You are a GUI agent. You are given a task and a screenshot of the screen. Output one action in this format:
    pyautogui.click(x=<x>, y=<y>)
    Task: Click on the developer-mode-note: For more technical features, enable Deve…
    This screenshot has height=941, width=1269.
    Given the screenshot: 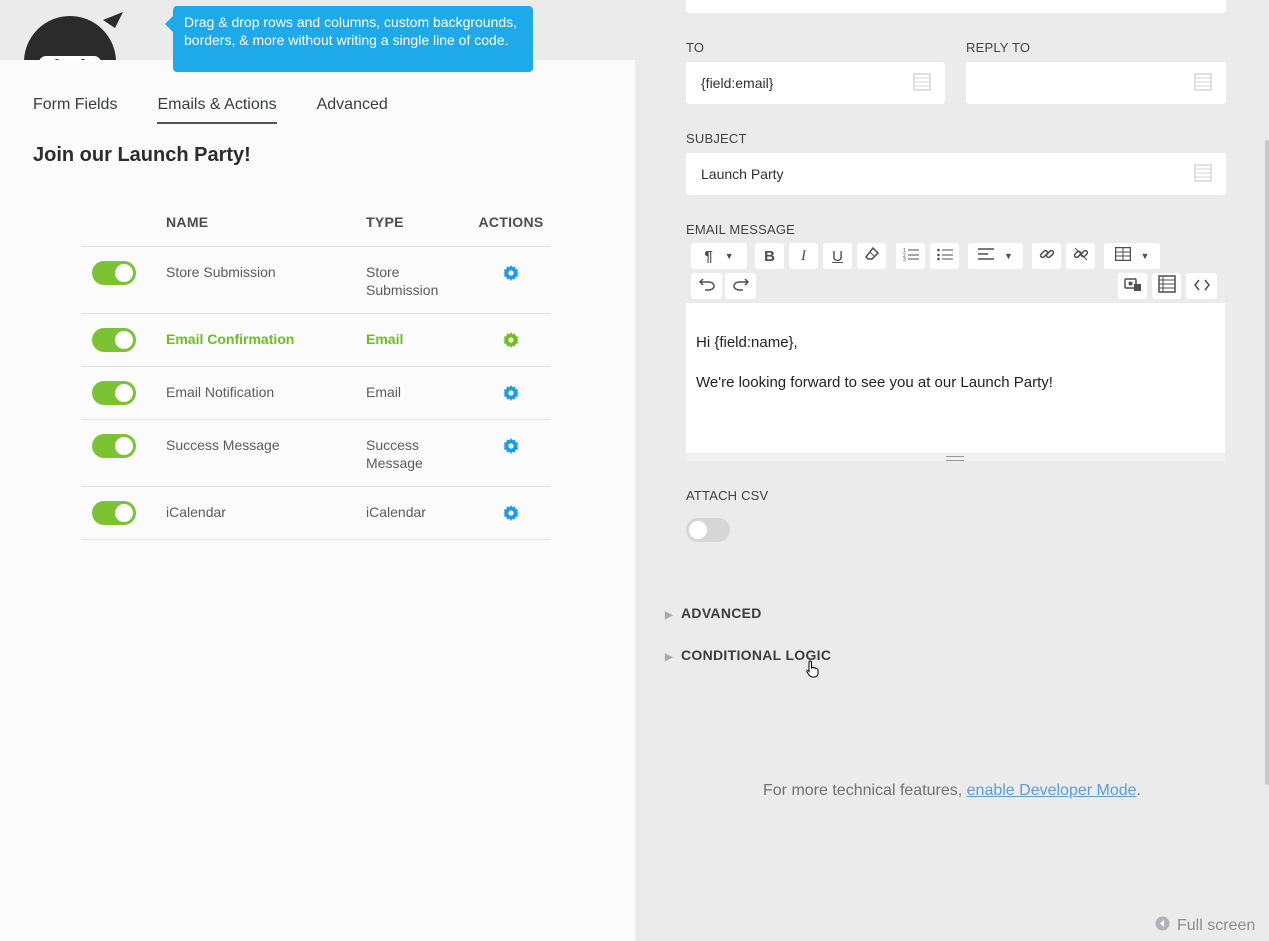 What is the action you would take?
    pyautogui.click(x=952, y=791)
    